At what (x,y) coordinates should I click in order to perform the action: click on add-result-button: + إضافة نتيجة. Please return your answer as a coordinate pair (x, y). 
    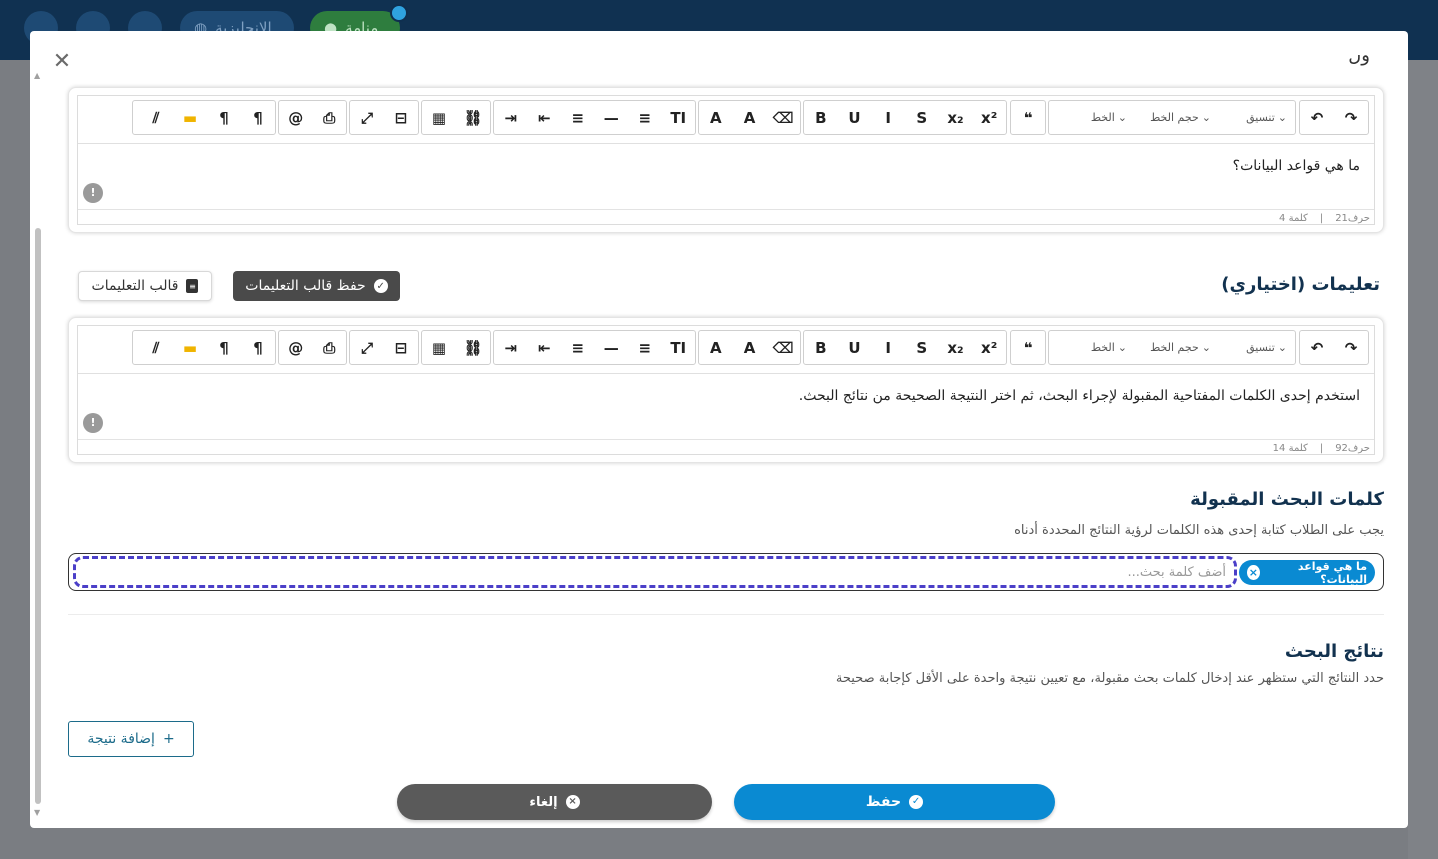
    Looking at the image, I should click on (131, 739).